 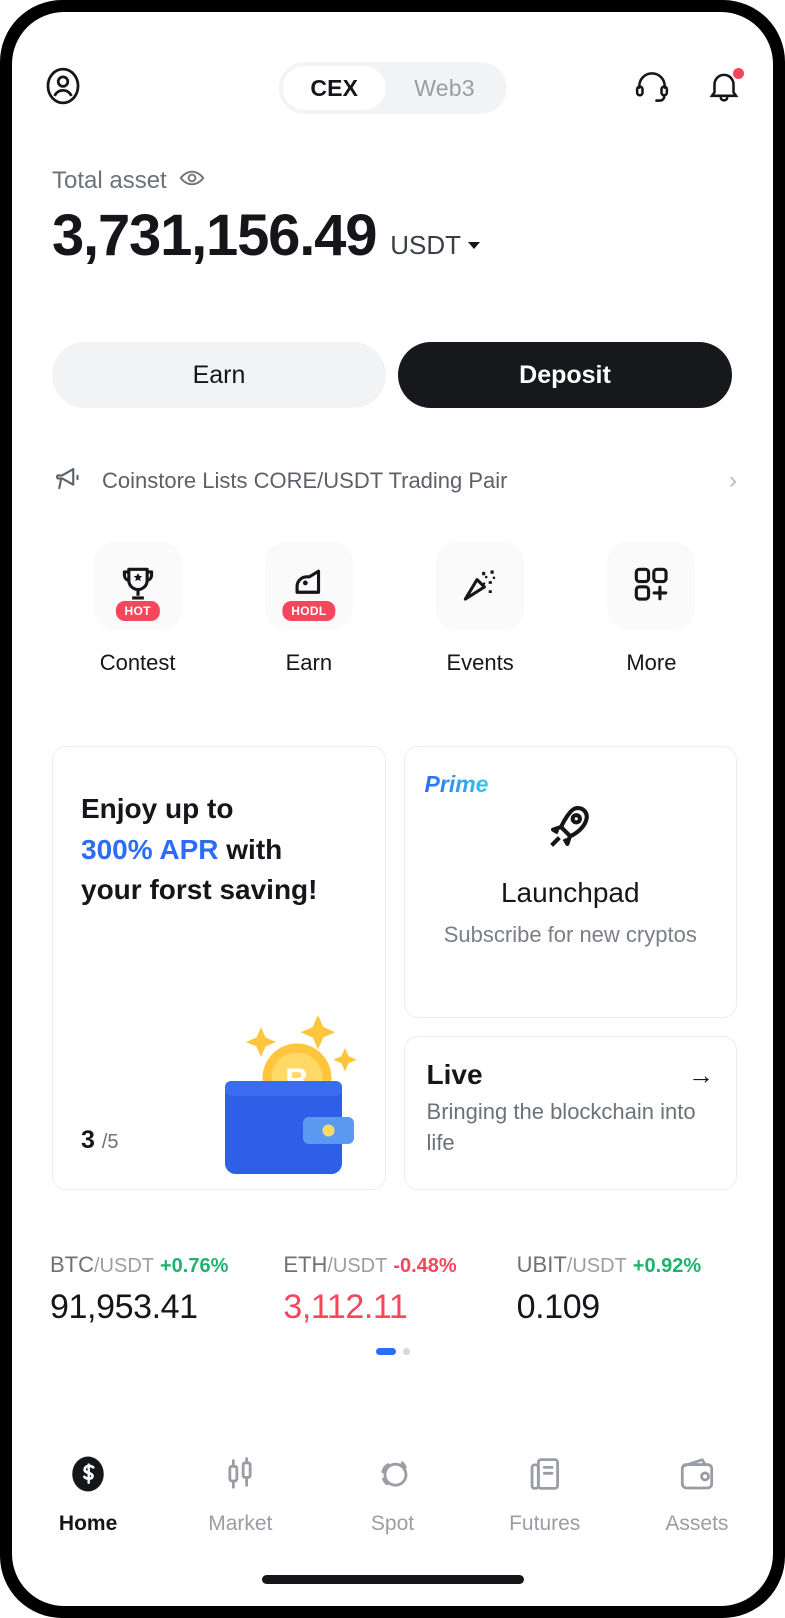 I want to click on headset-icon, so click(x=652, y=88).